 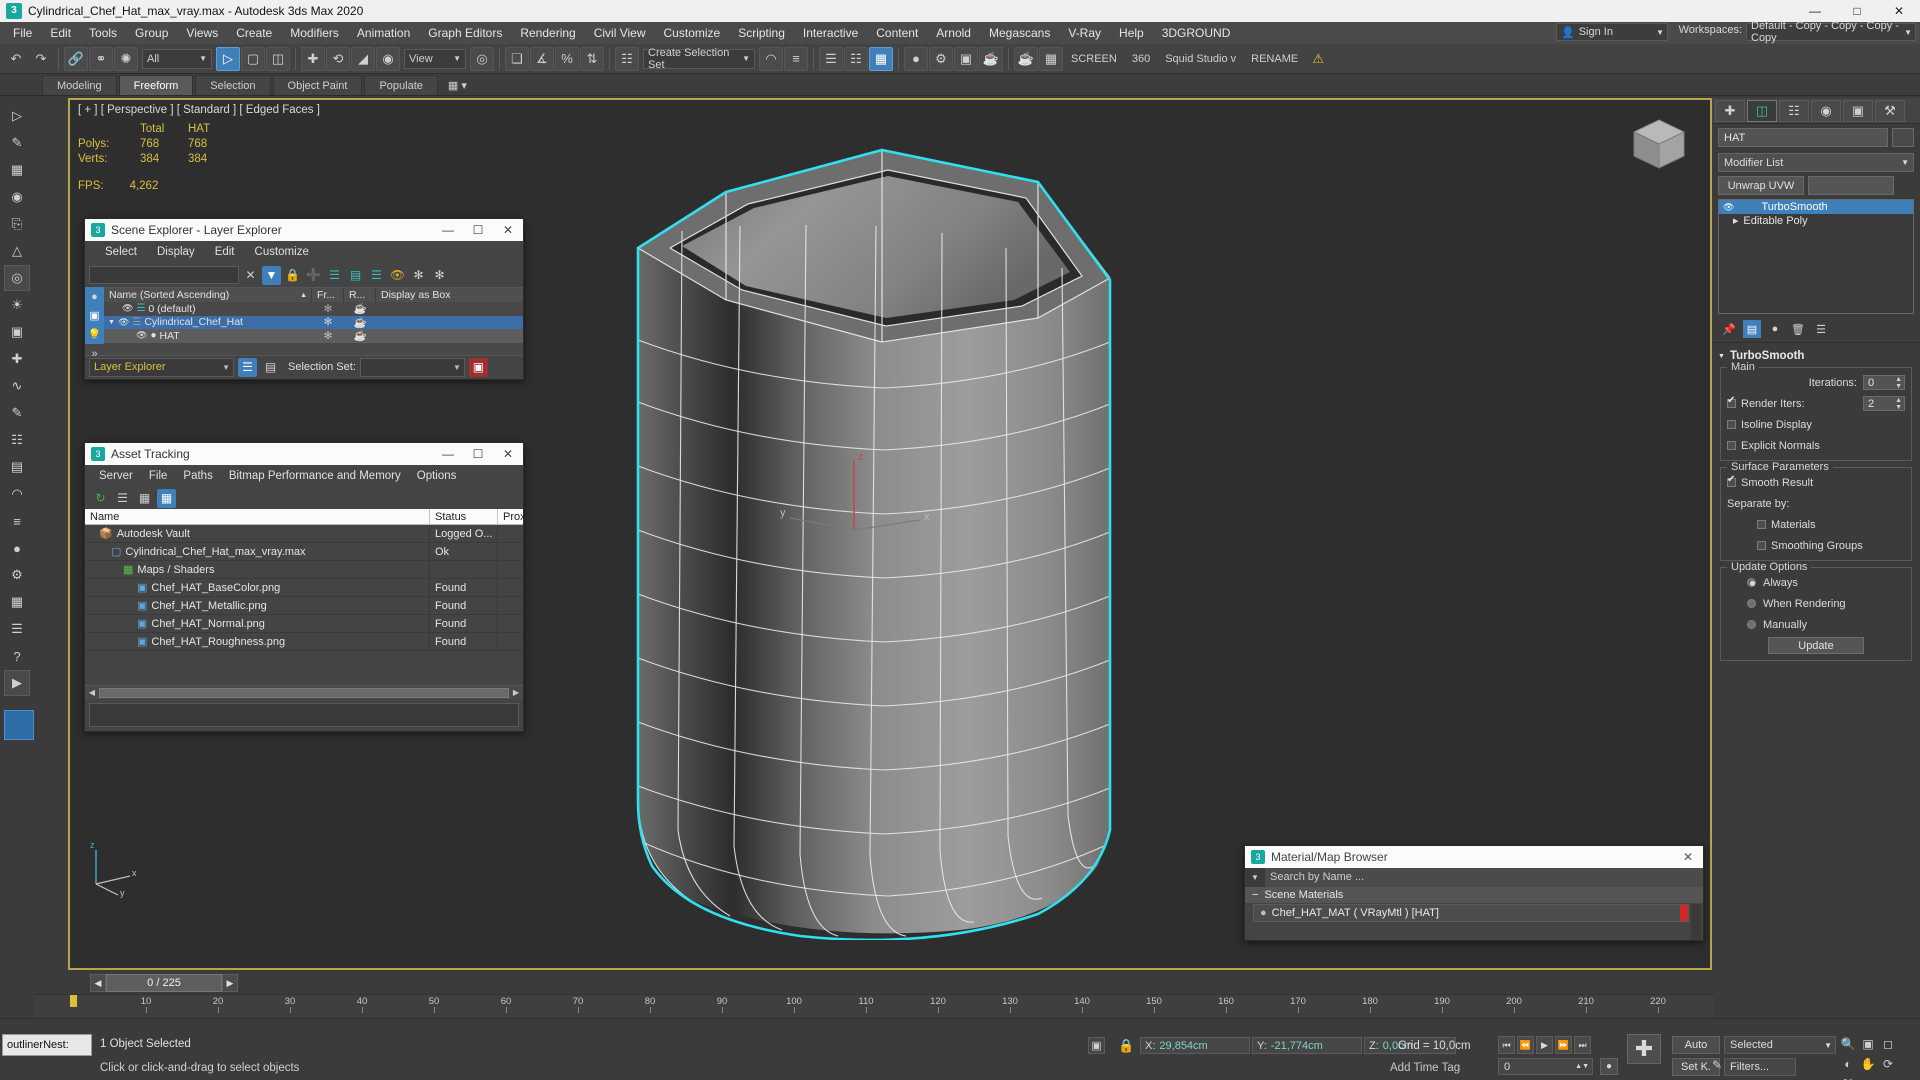 I want to click on maximize-button: □, so click(x=1857, y=11).